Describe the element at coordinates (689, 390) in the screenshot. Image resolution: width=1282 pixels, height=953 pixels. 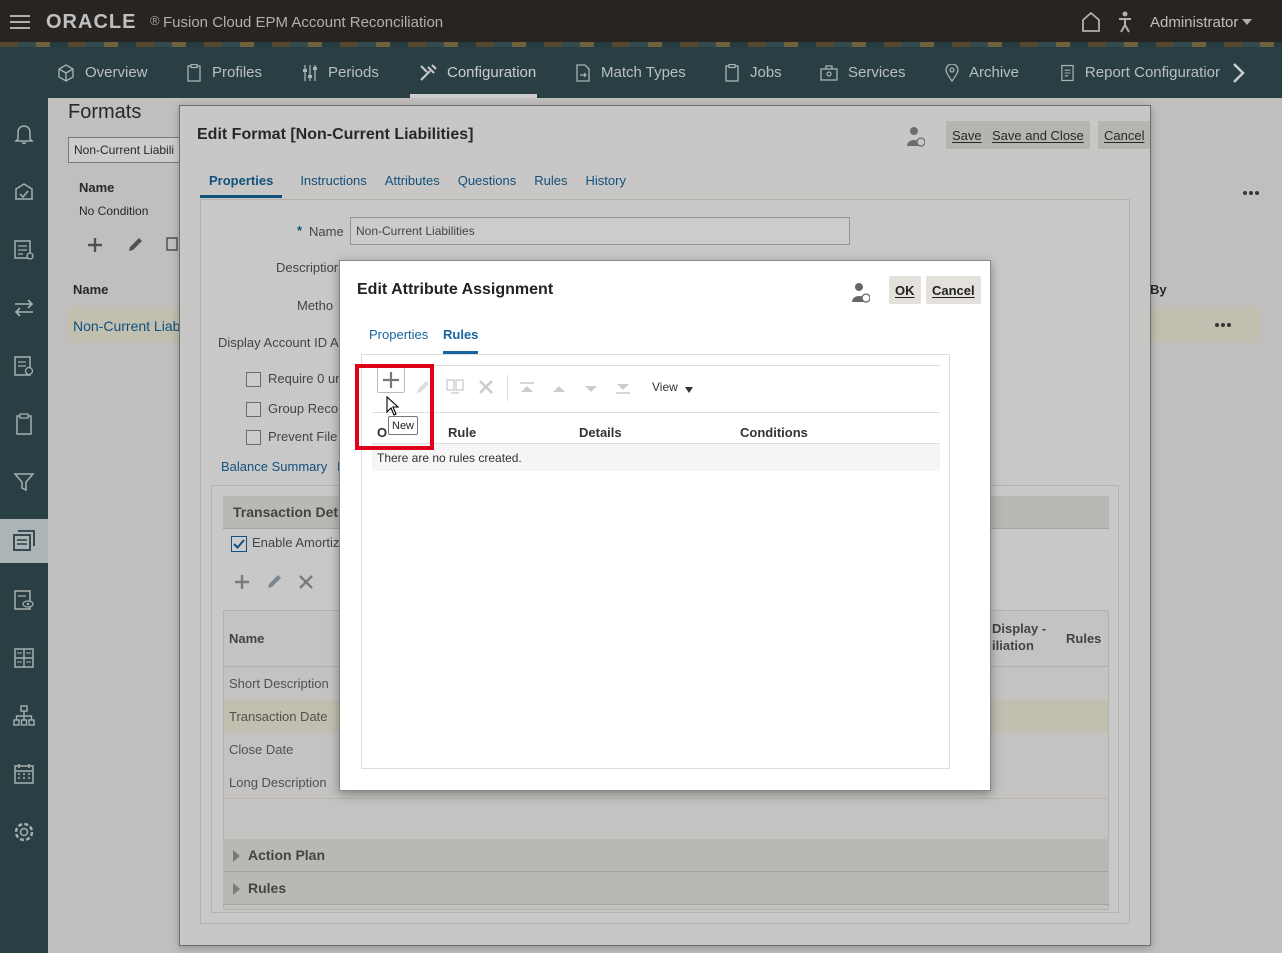
I see `chevron-down-icon` at that location.